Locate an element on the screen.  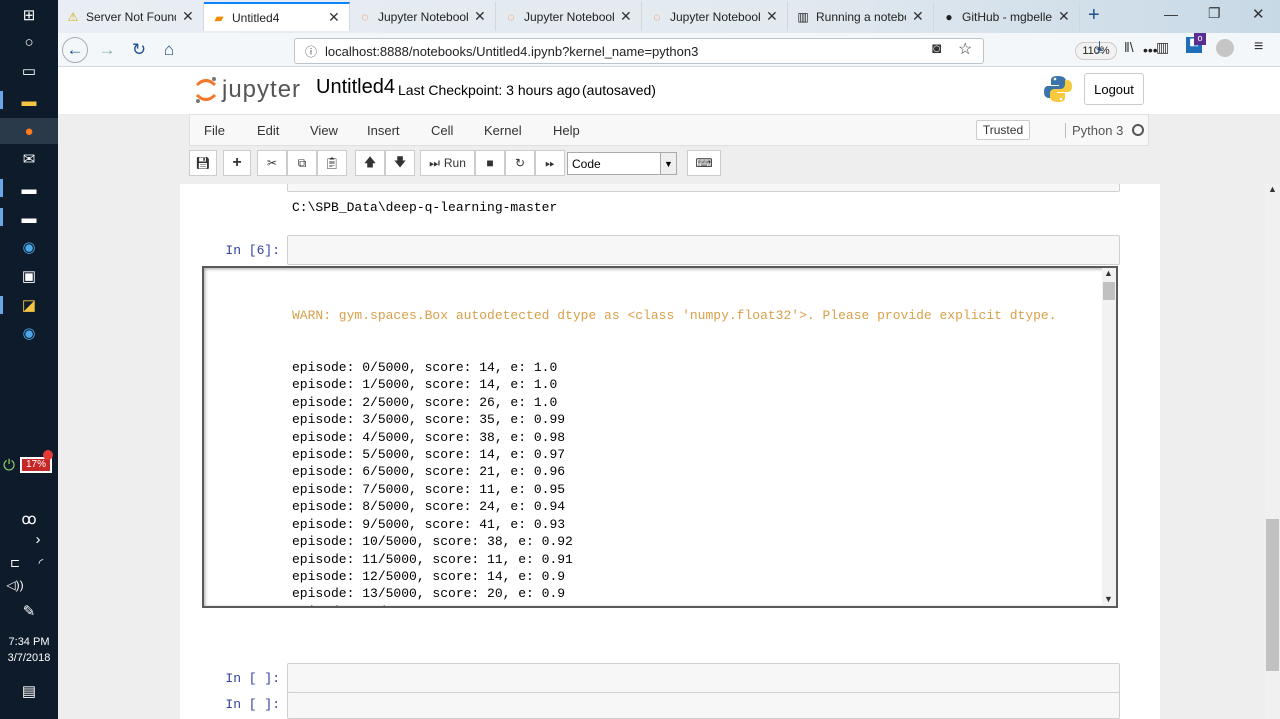
copy-icon: ⧉ is located at coordinates (302, 163).